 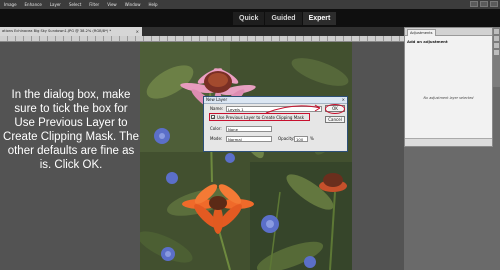 I want to click on menu-window: Window, so click(x=133, y=4).